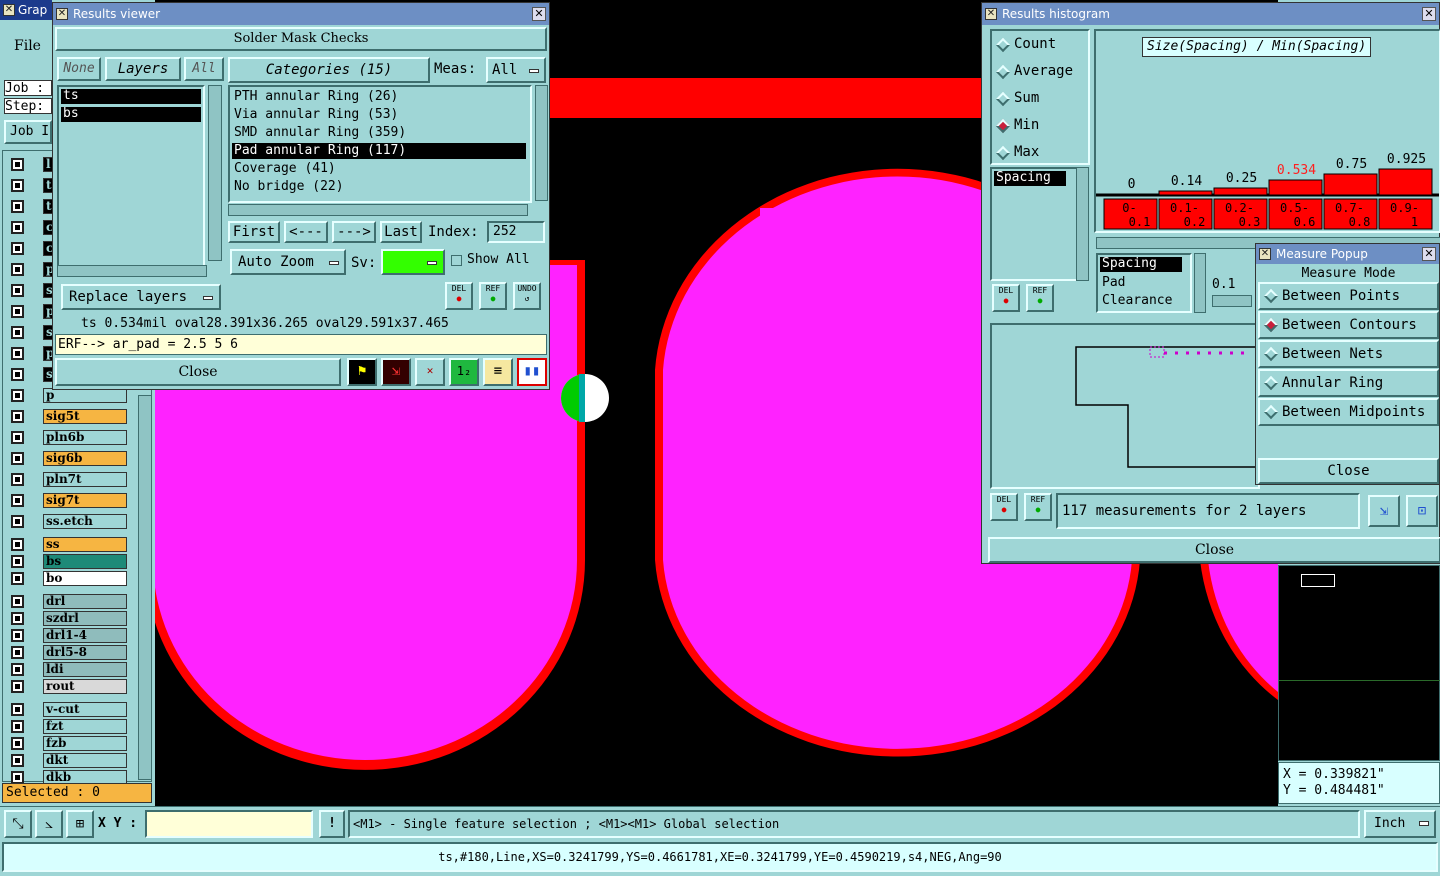 The height and width of the screenshot is (876, 1440). I want to click on tool-measure-icon: ⦣, so click(49, 824).